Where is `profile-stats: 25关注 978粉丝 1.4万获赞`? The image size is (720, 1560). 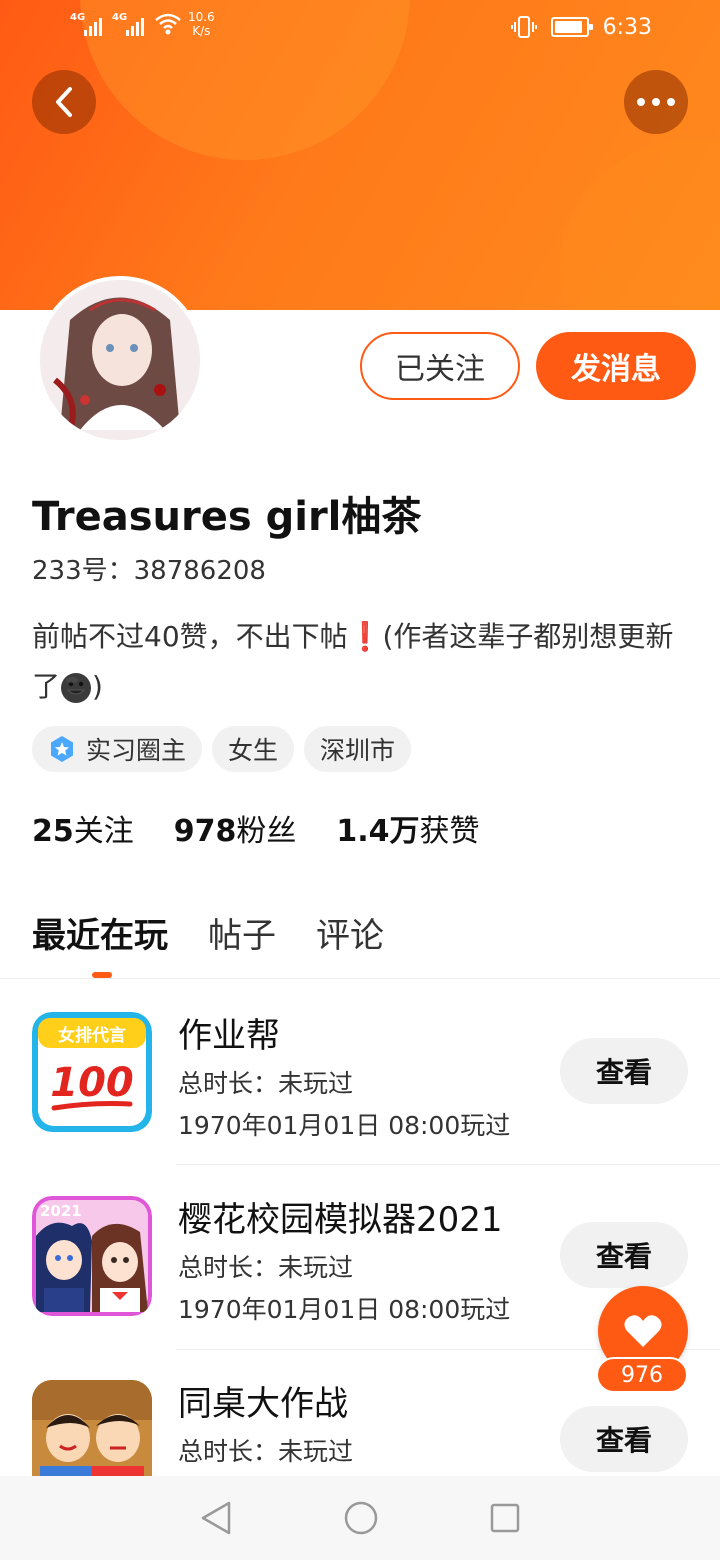
profile-stats: 25关注 978粉丝 1.4万获赞 is located at coordinates (256, 828).